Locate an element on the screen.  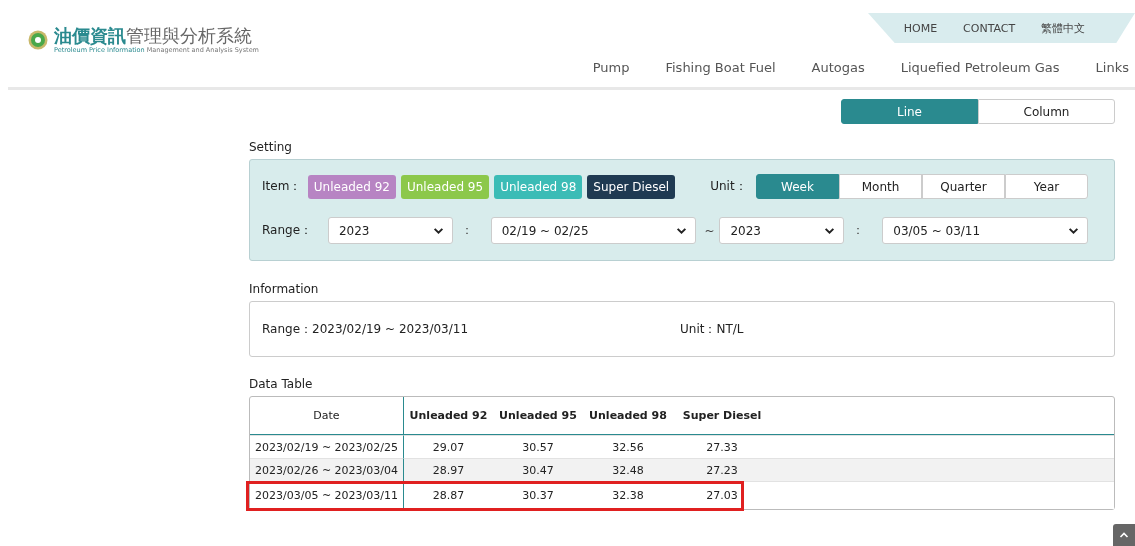
column-header: Unleaded 92 is located at coordinates (448, 416).